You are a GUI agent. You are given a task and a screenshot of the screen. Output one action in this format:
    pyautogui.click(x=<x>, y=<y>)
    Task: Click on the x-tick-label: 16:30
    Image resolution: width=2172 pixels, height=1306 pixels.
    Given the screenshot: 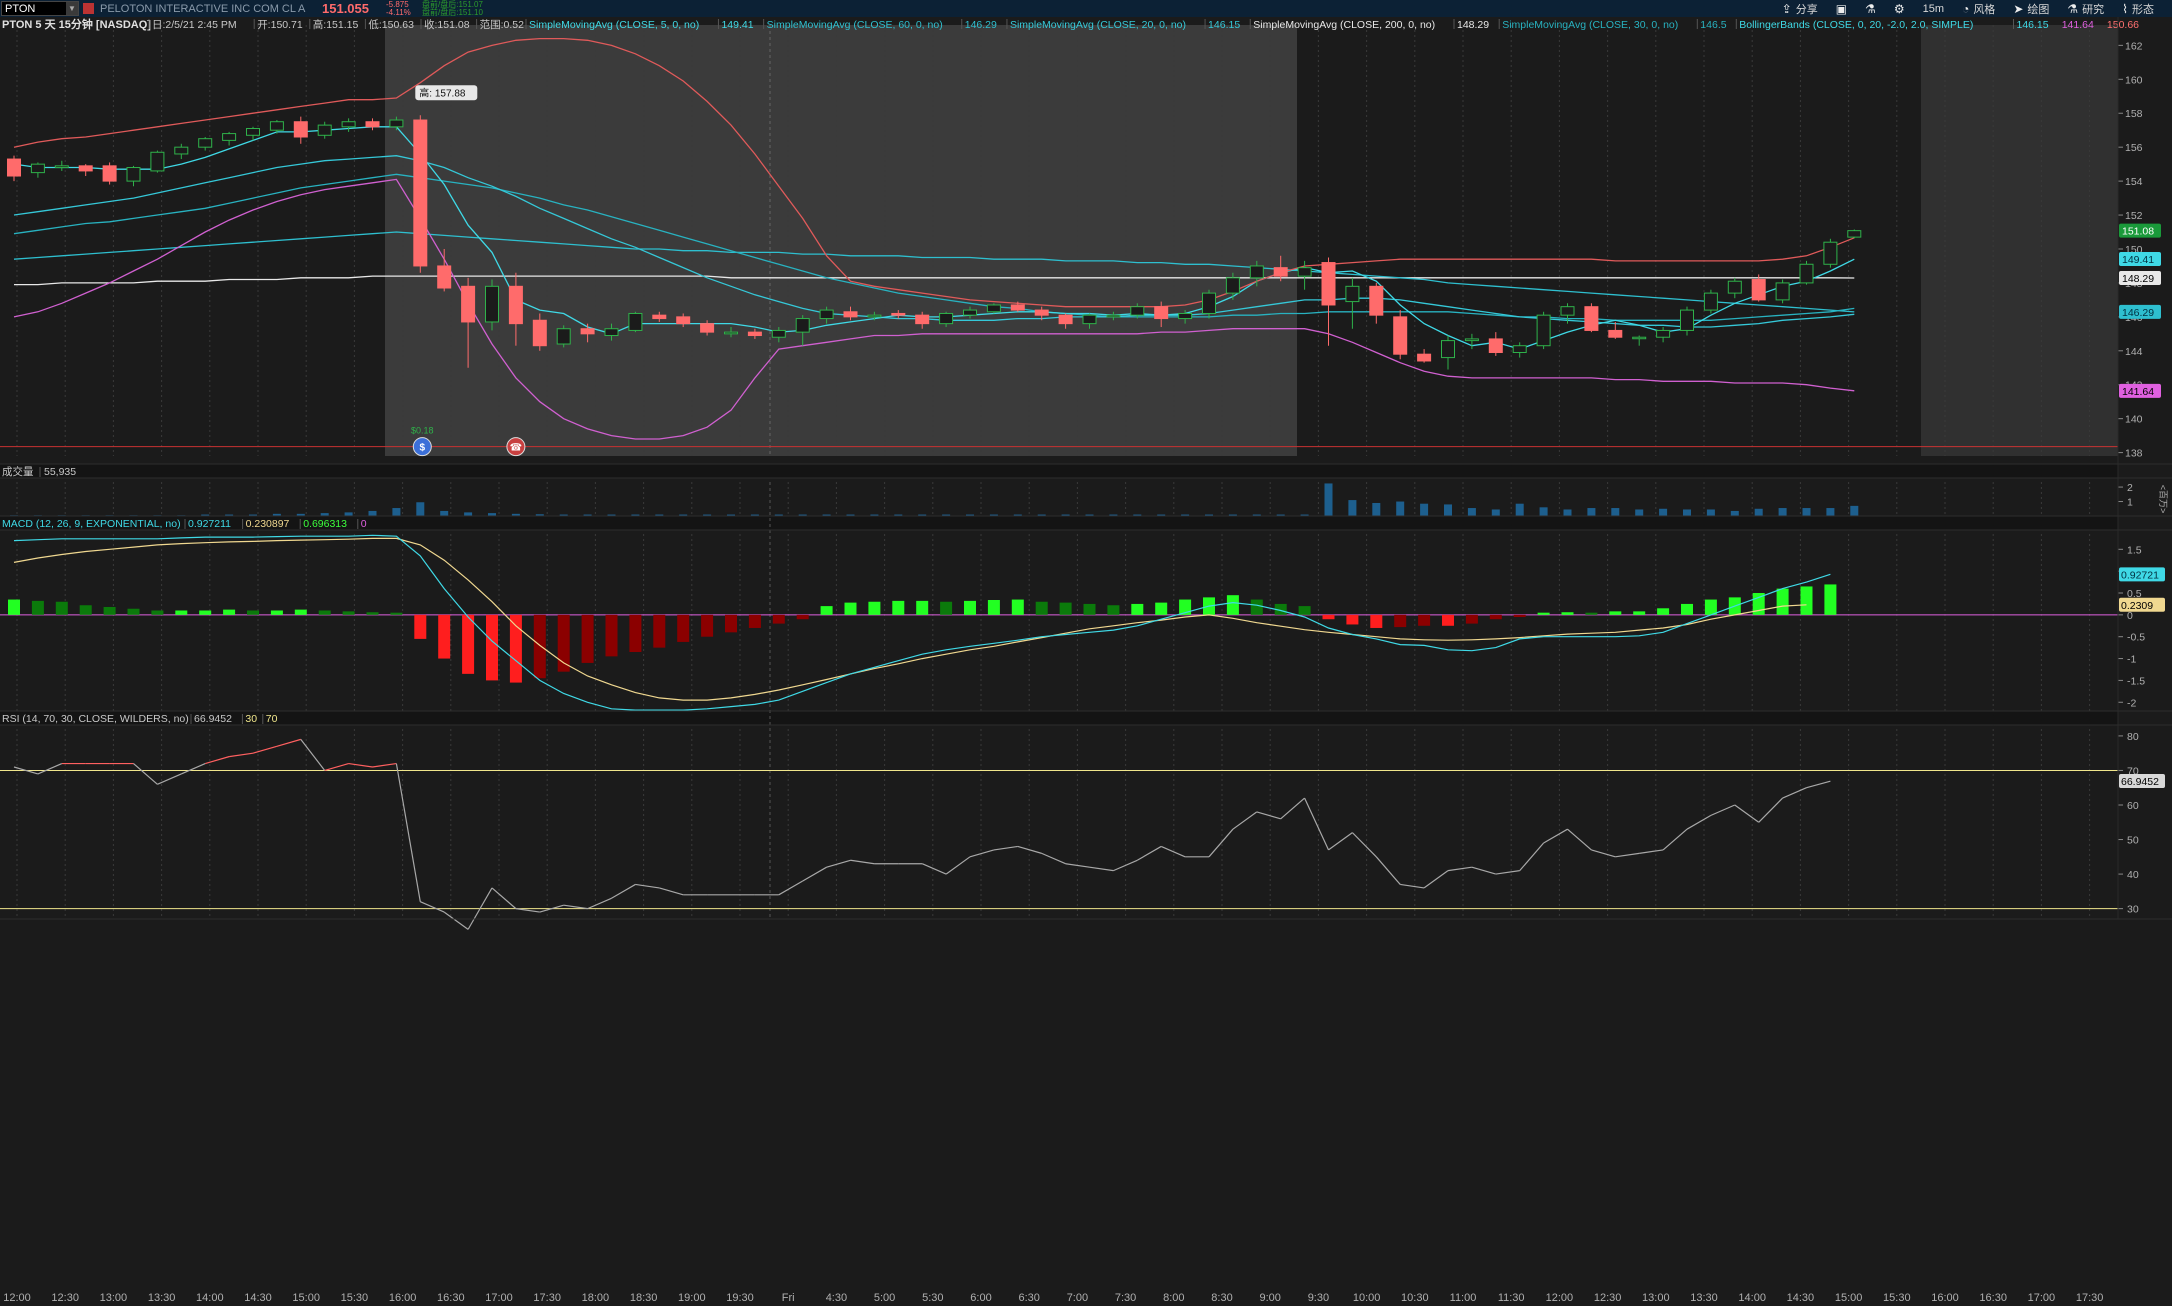 What is the action you would take?
    pyautogui.click(x=451, y=1298)
    